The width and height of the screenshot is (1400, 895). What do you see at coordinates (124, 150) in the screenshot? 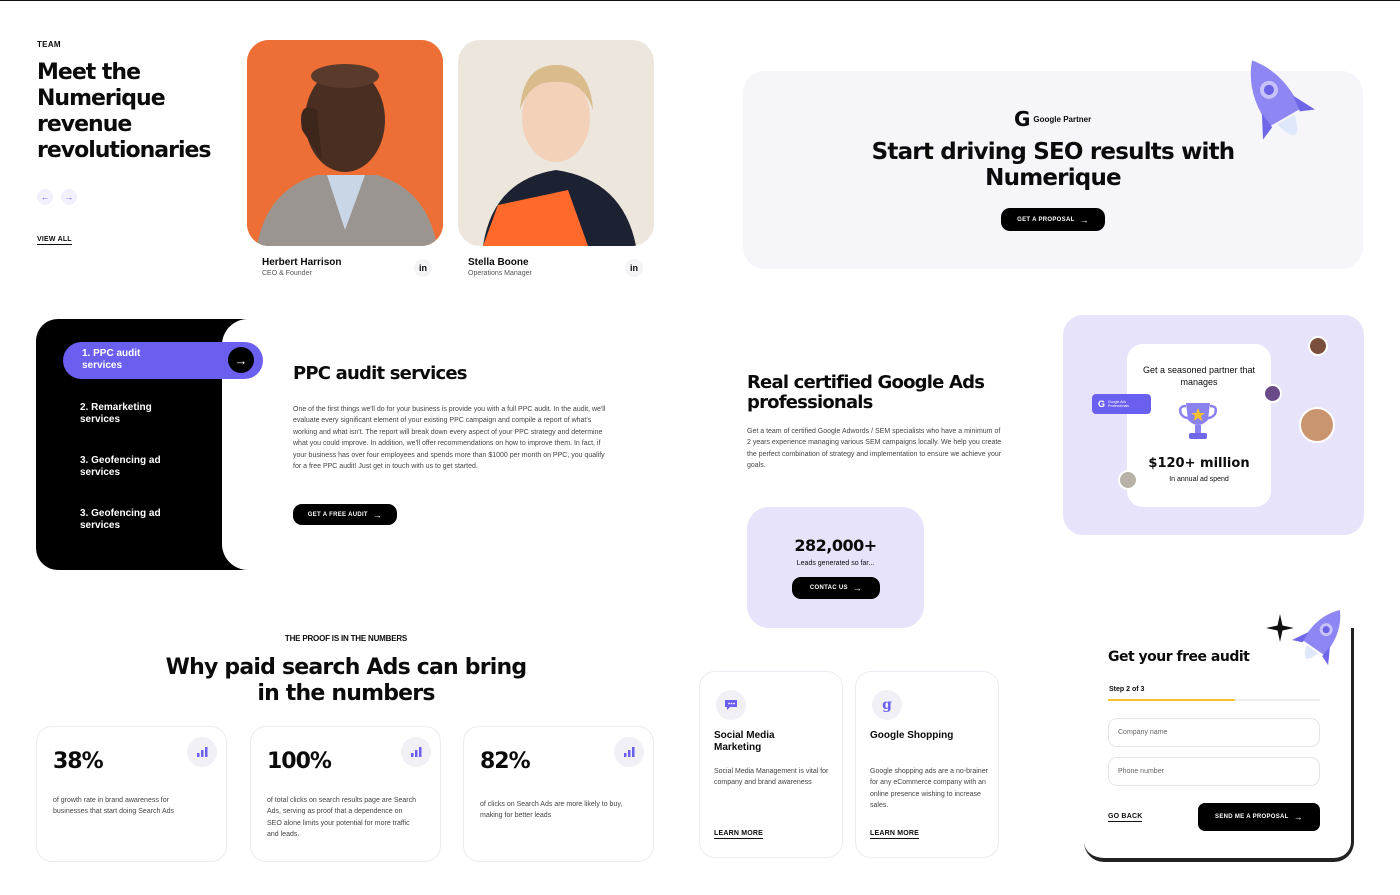
I see `team-heading-line: revolutionaries` at bounding box center [124, 150].